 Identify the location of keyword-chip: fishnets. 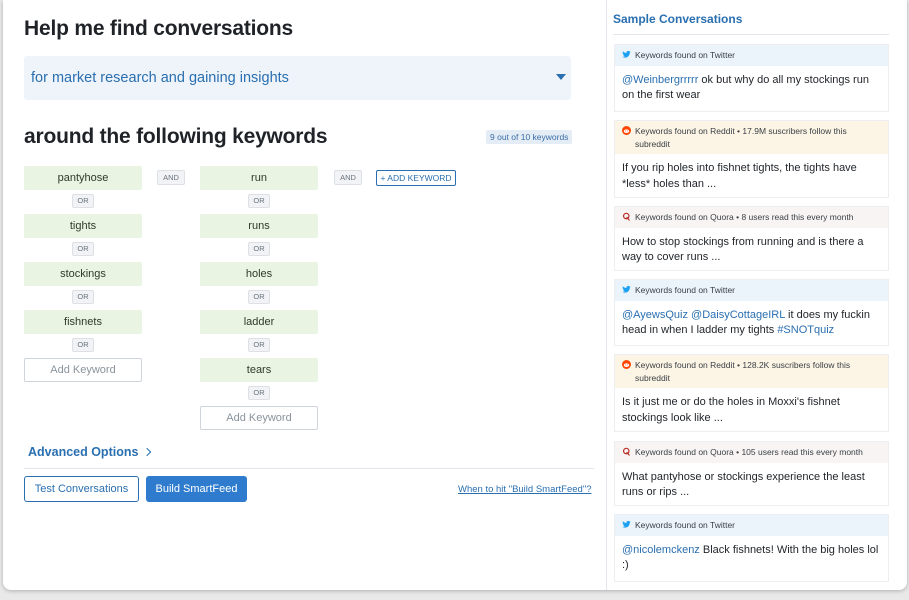
(83, 322).